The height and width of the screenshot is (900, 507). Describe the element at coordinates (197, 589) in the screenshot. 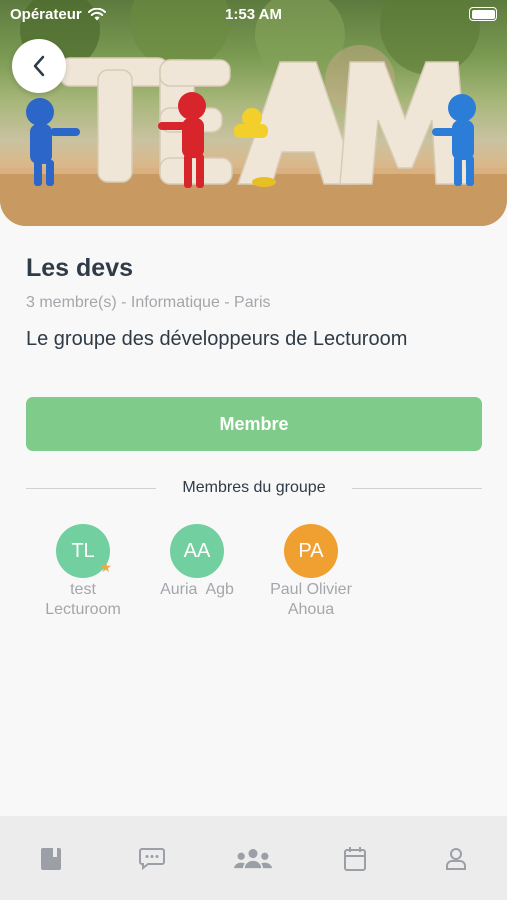

I see `member-name-line1: Auria Agb` at that location.